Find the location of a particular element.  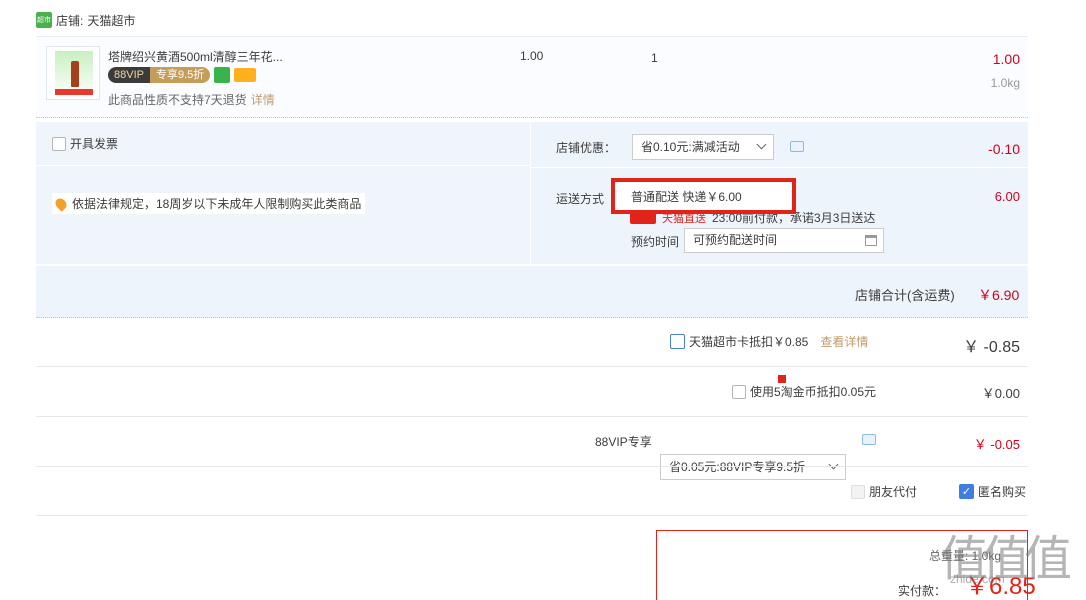

invoice-option: 开具发票 is located at coordinates (85, 143).